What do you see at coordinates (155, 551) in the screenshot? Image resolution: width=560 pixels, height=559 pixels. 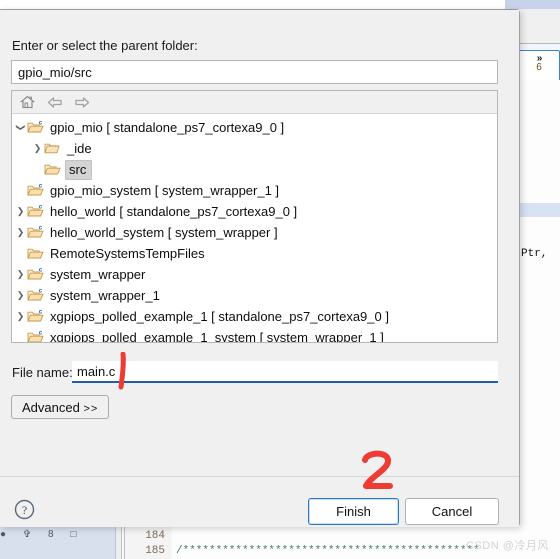 I see `line-number: 185` at bounding box center [155, 551].